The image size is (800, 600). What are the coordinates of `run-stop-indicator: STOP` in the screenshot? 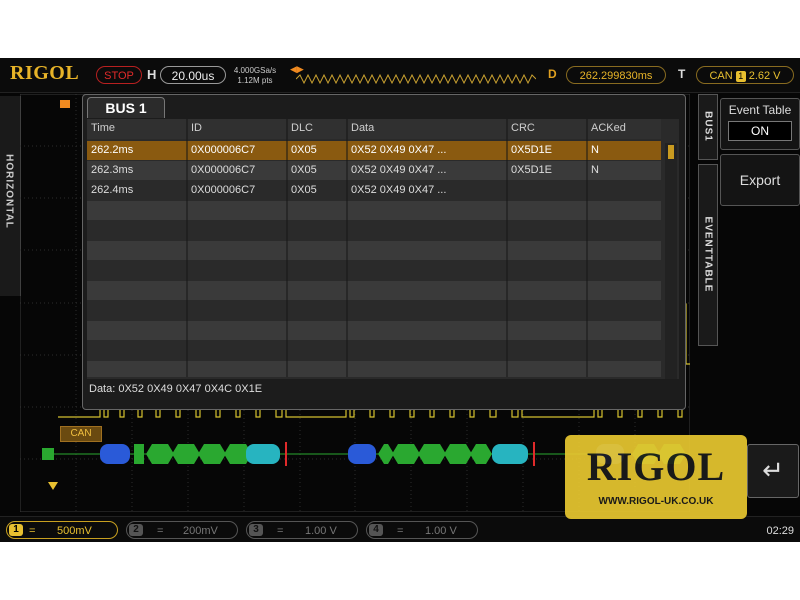 It's located at (119, 75).